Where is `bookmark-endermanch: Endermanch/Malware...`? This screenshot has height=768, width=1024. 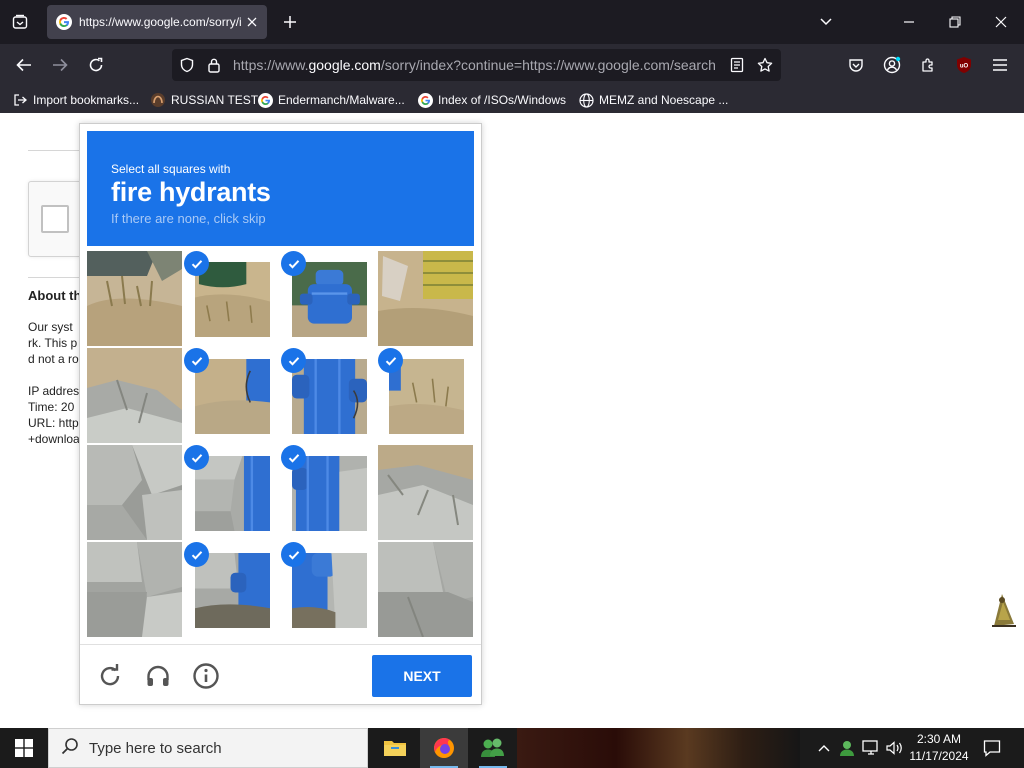
bookmark-endermanch: Endermanch/Malware... is located at coordinates (331, 100).